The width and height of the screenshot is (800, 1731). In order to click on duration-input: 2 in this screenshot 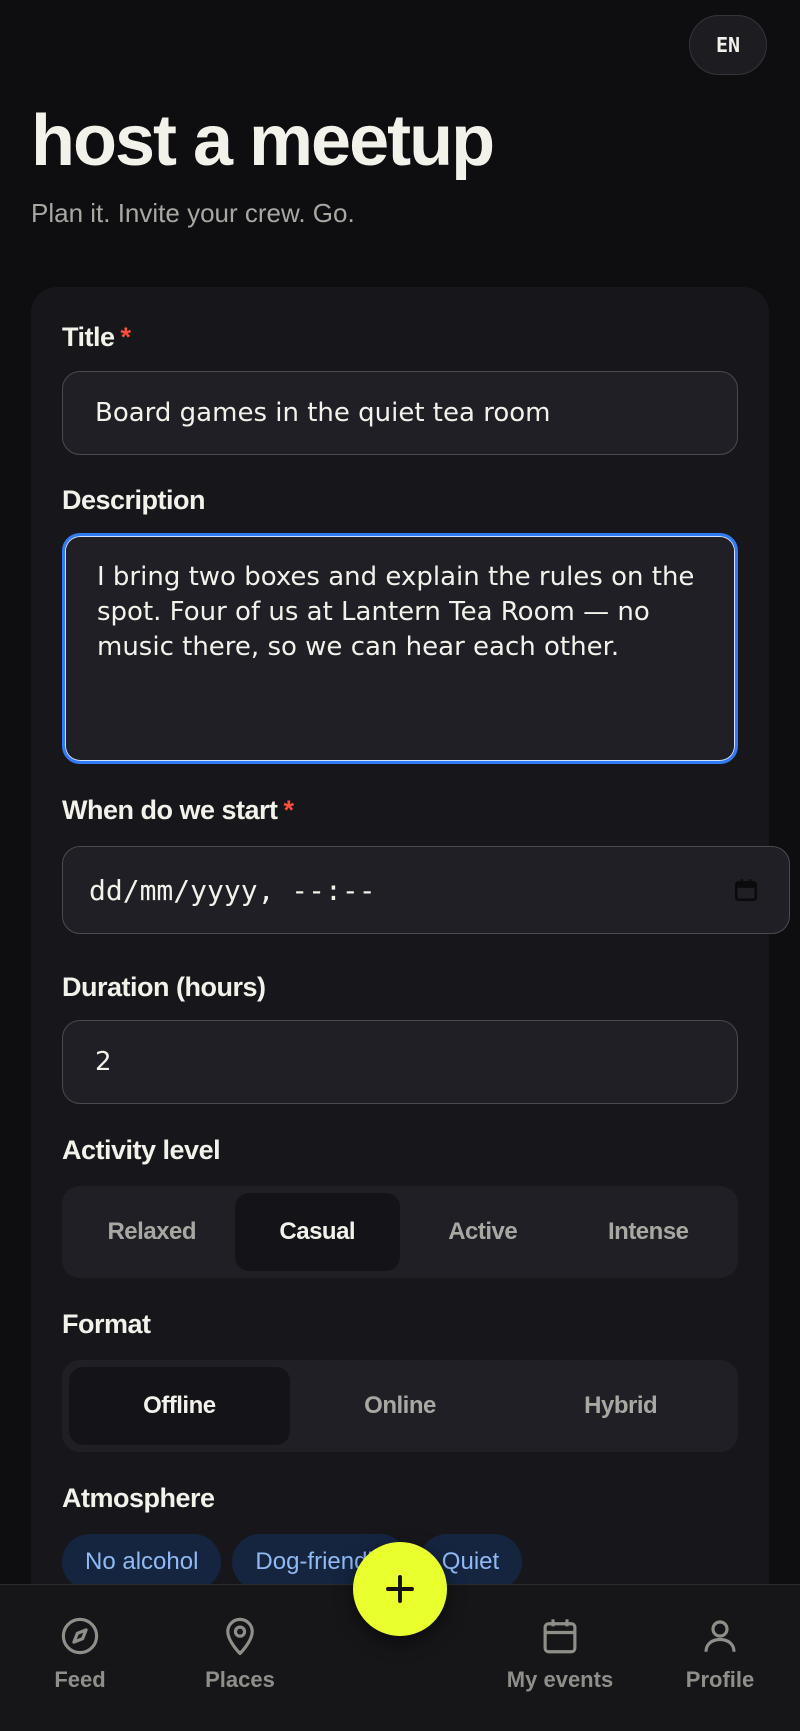, I will do `click(400, 1062)`.